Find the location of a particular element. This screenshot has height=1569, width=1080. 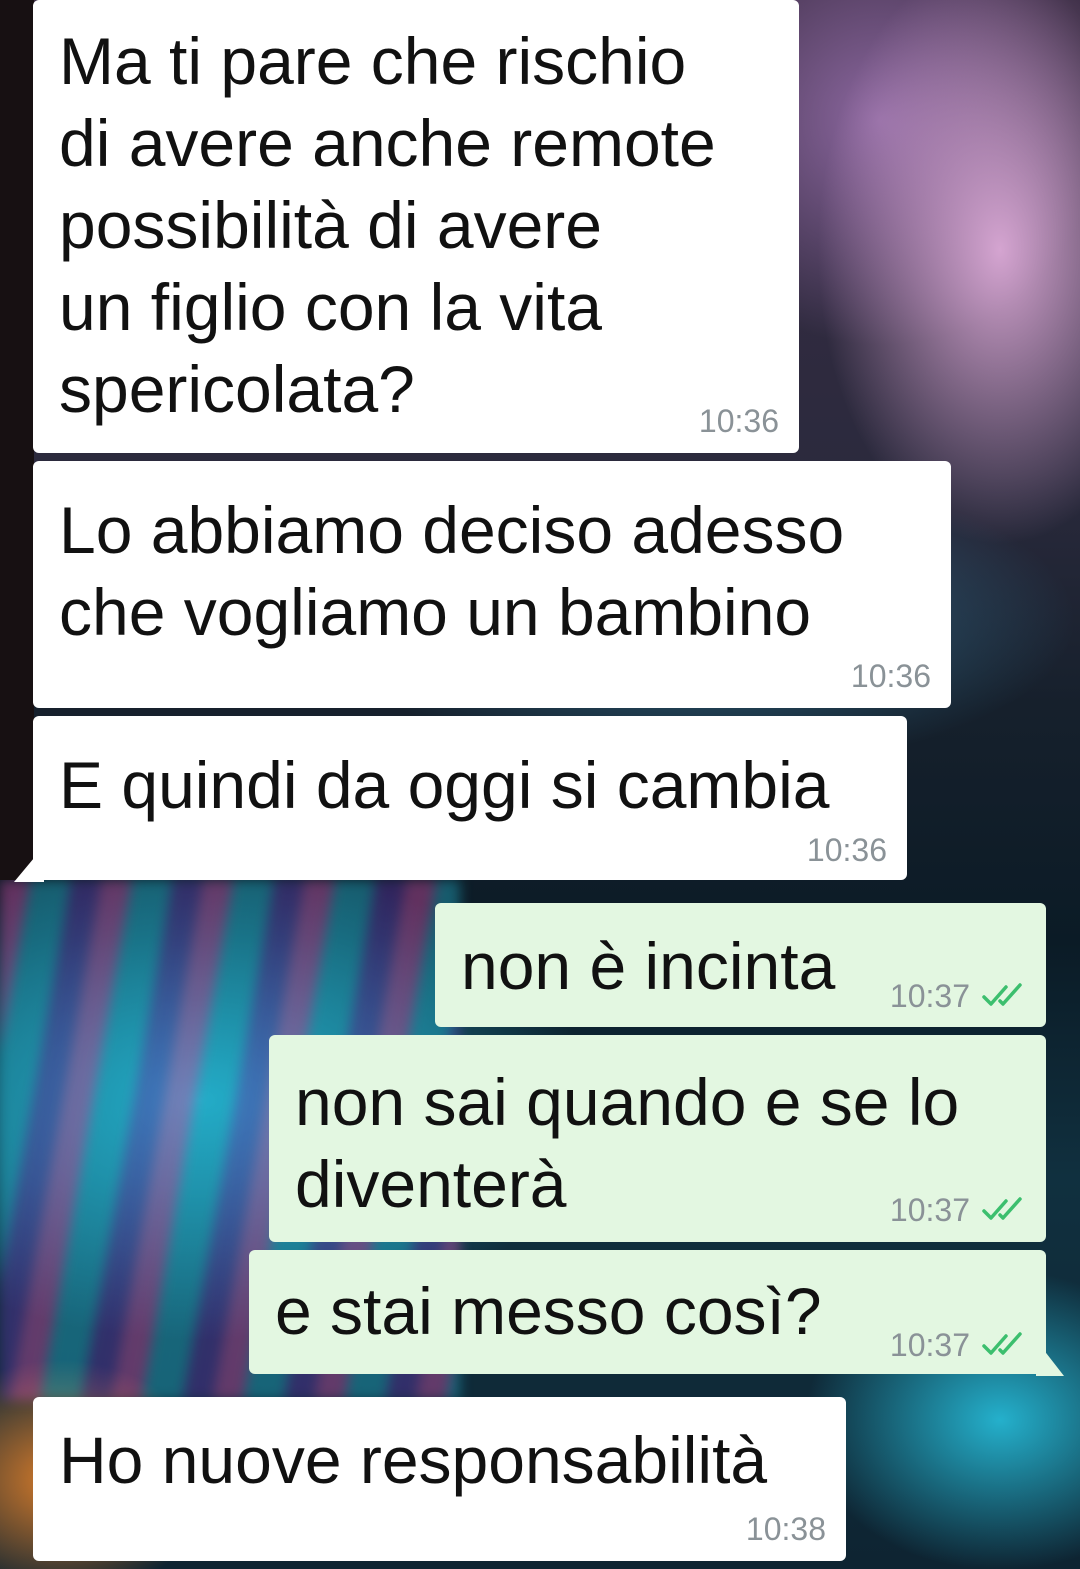

message-bubble-outgoing: non sai quando e se lo diventerà 10:37 is located at coordinates (657, 1138).